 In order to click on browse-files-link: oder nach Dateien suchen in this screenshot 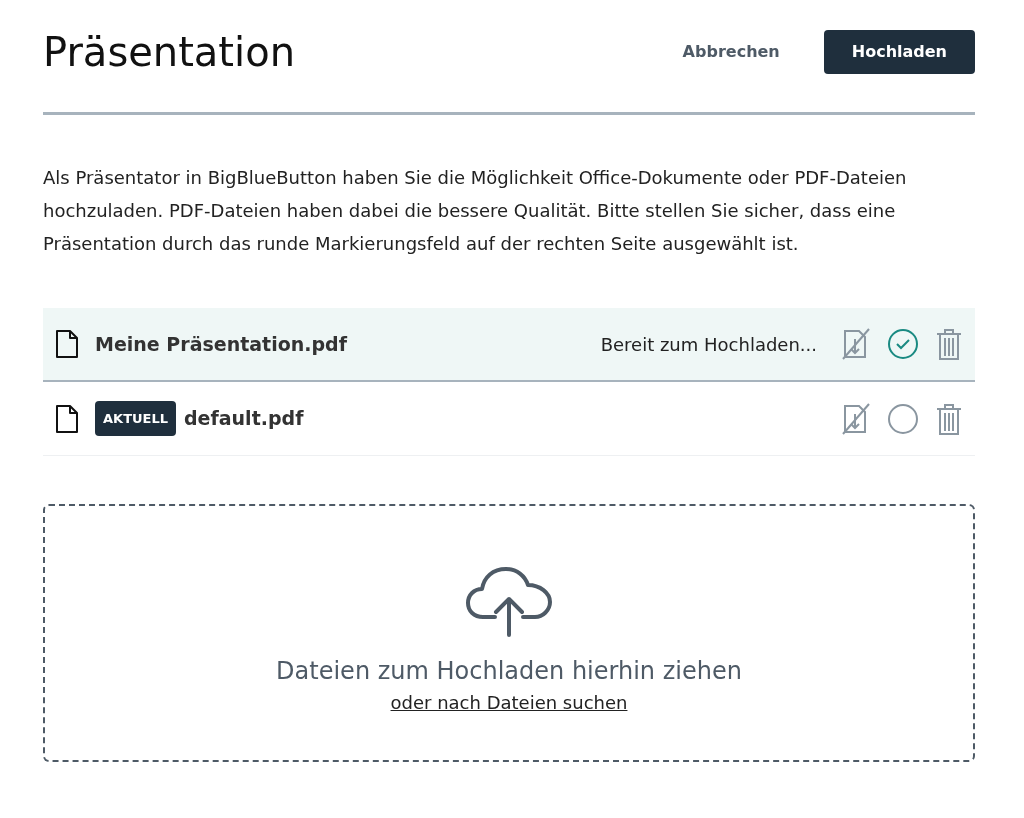, I will do `click(509, 702)`.